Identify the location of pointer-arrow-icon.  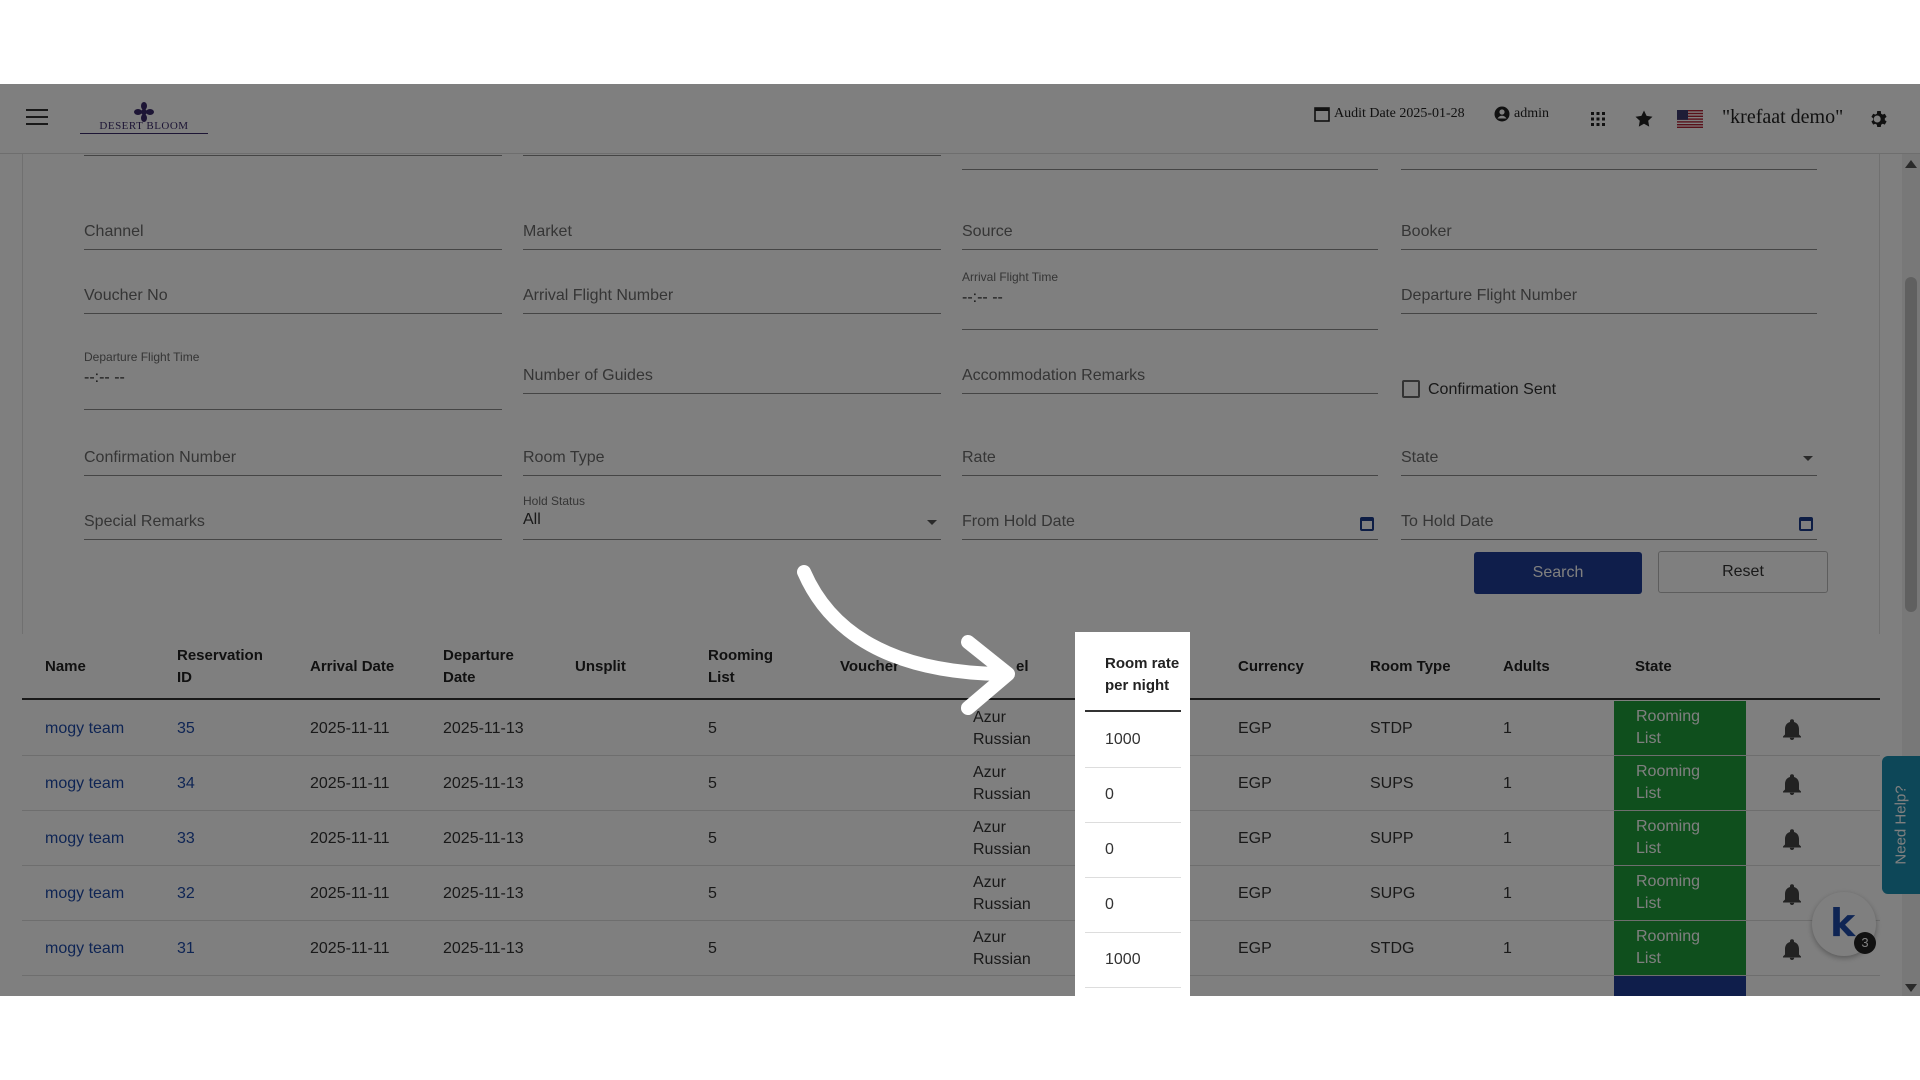
(906, 640).